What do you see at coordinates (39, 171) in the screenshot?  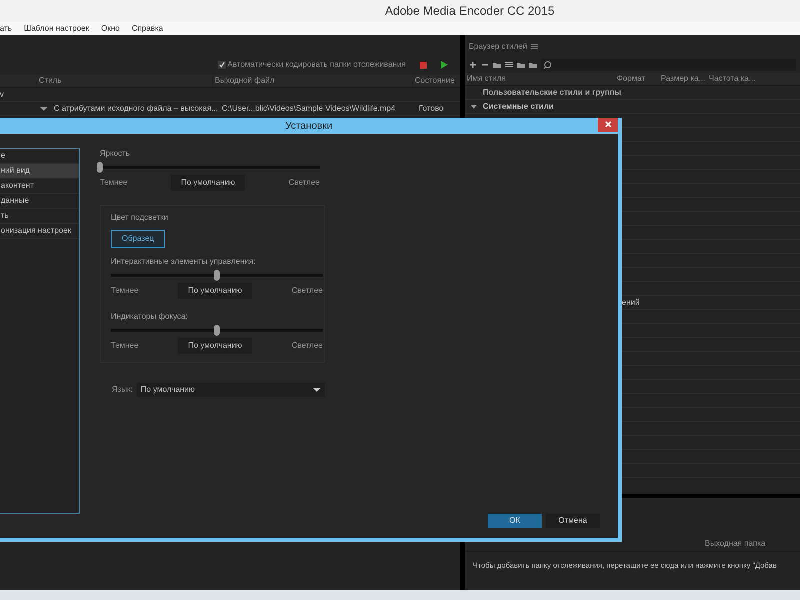 I see `sidebar-item: ний вид` at bounding box center [39, 171].